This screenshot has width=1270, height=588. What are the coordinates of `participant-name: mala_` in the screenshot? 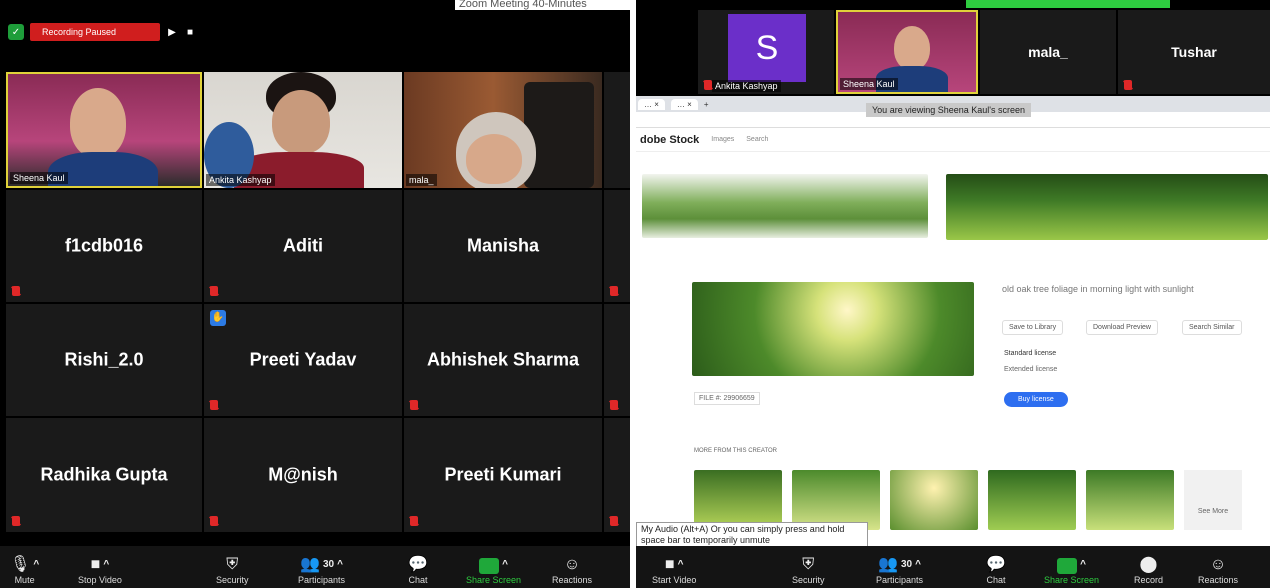 It's located at (1048, 52).